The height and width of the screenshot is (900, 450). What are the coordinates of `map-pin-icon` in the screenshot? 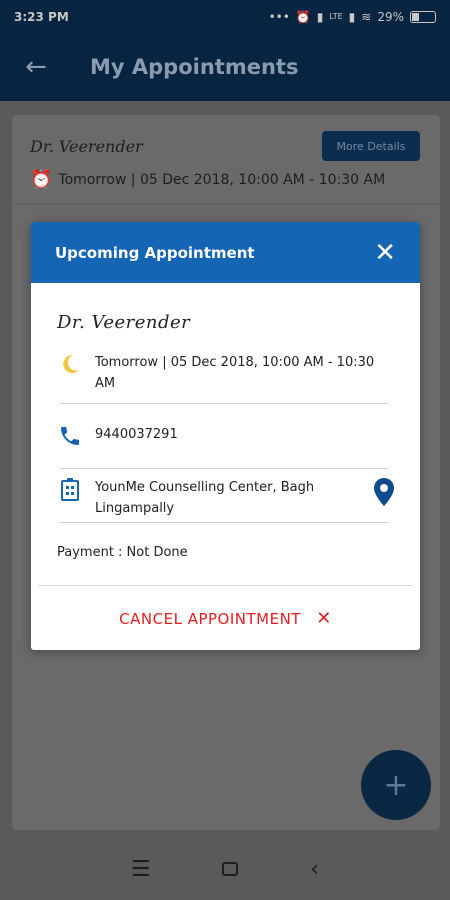 It's located at (384, 495).